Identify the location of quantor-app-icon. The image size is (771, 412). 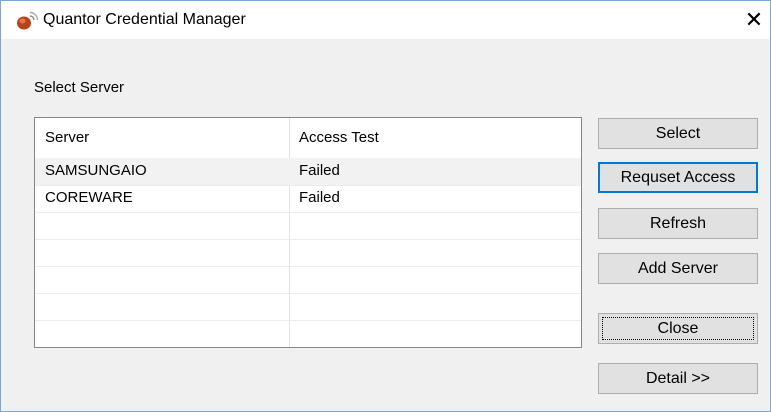
(28, 20).